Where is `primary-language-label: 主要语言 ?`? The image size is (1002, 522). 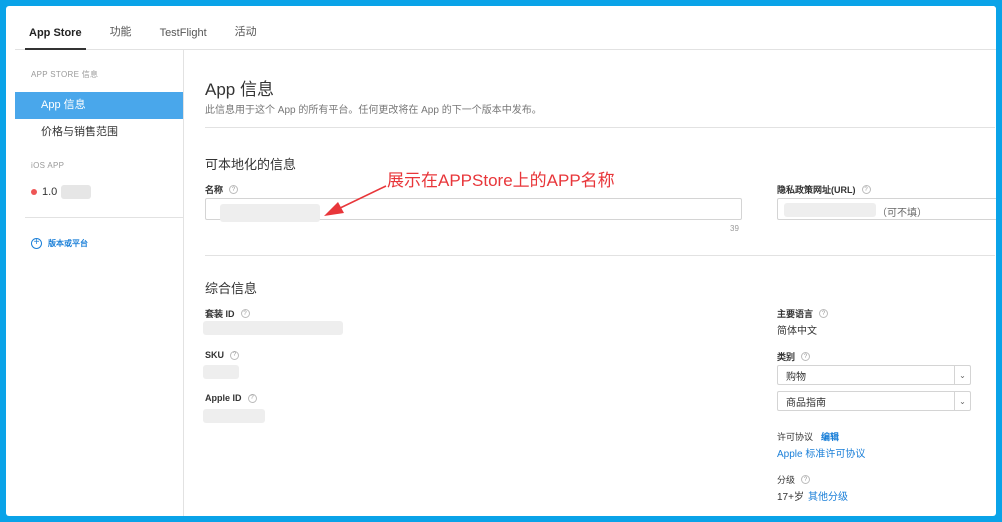 primary-language-label: 主要语言 ? is located at coordinates (803, 313).